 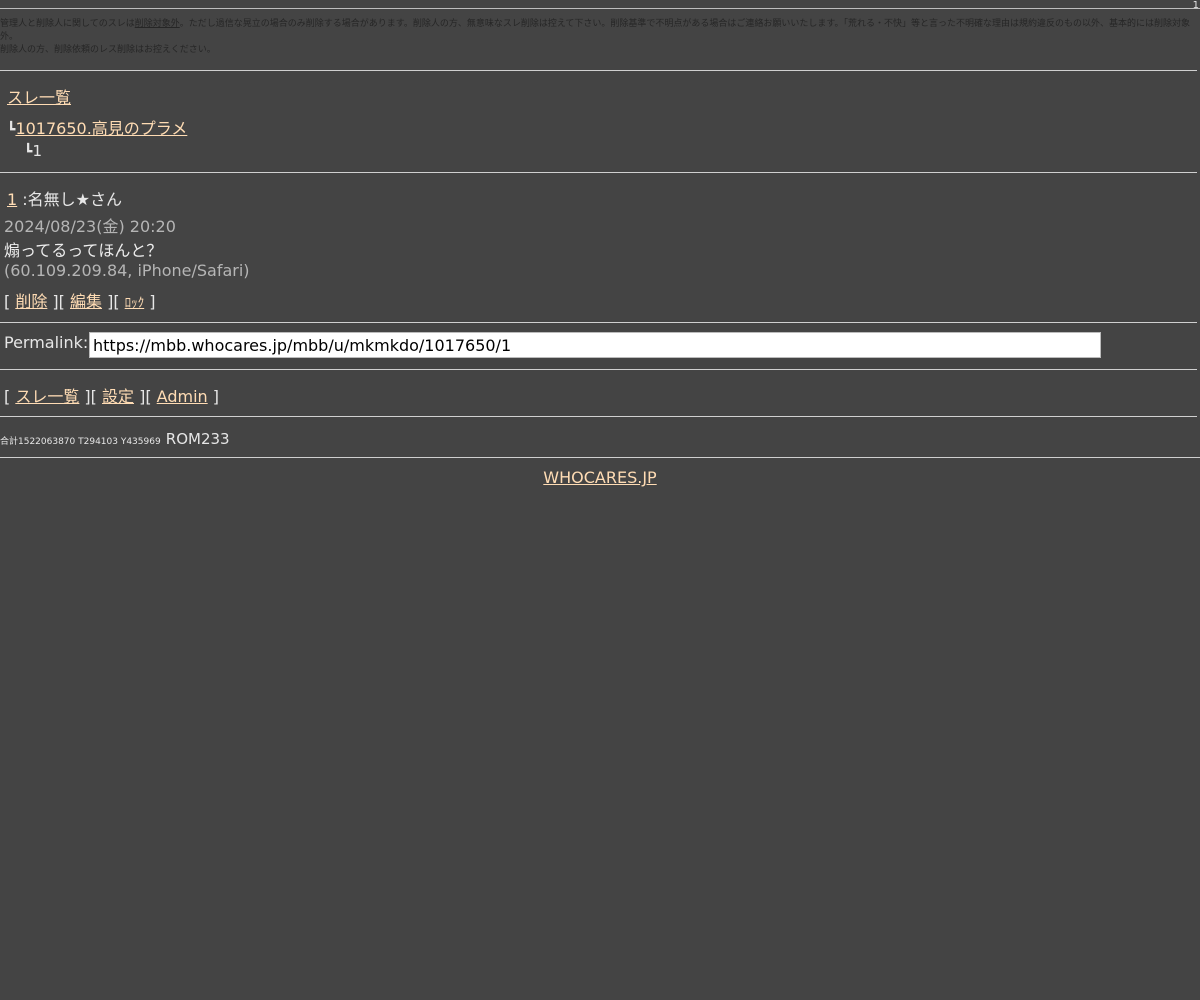 I want to click on admin-link: Admin, so click(x=182, y=396).